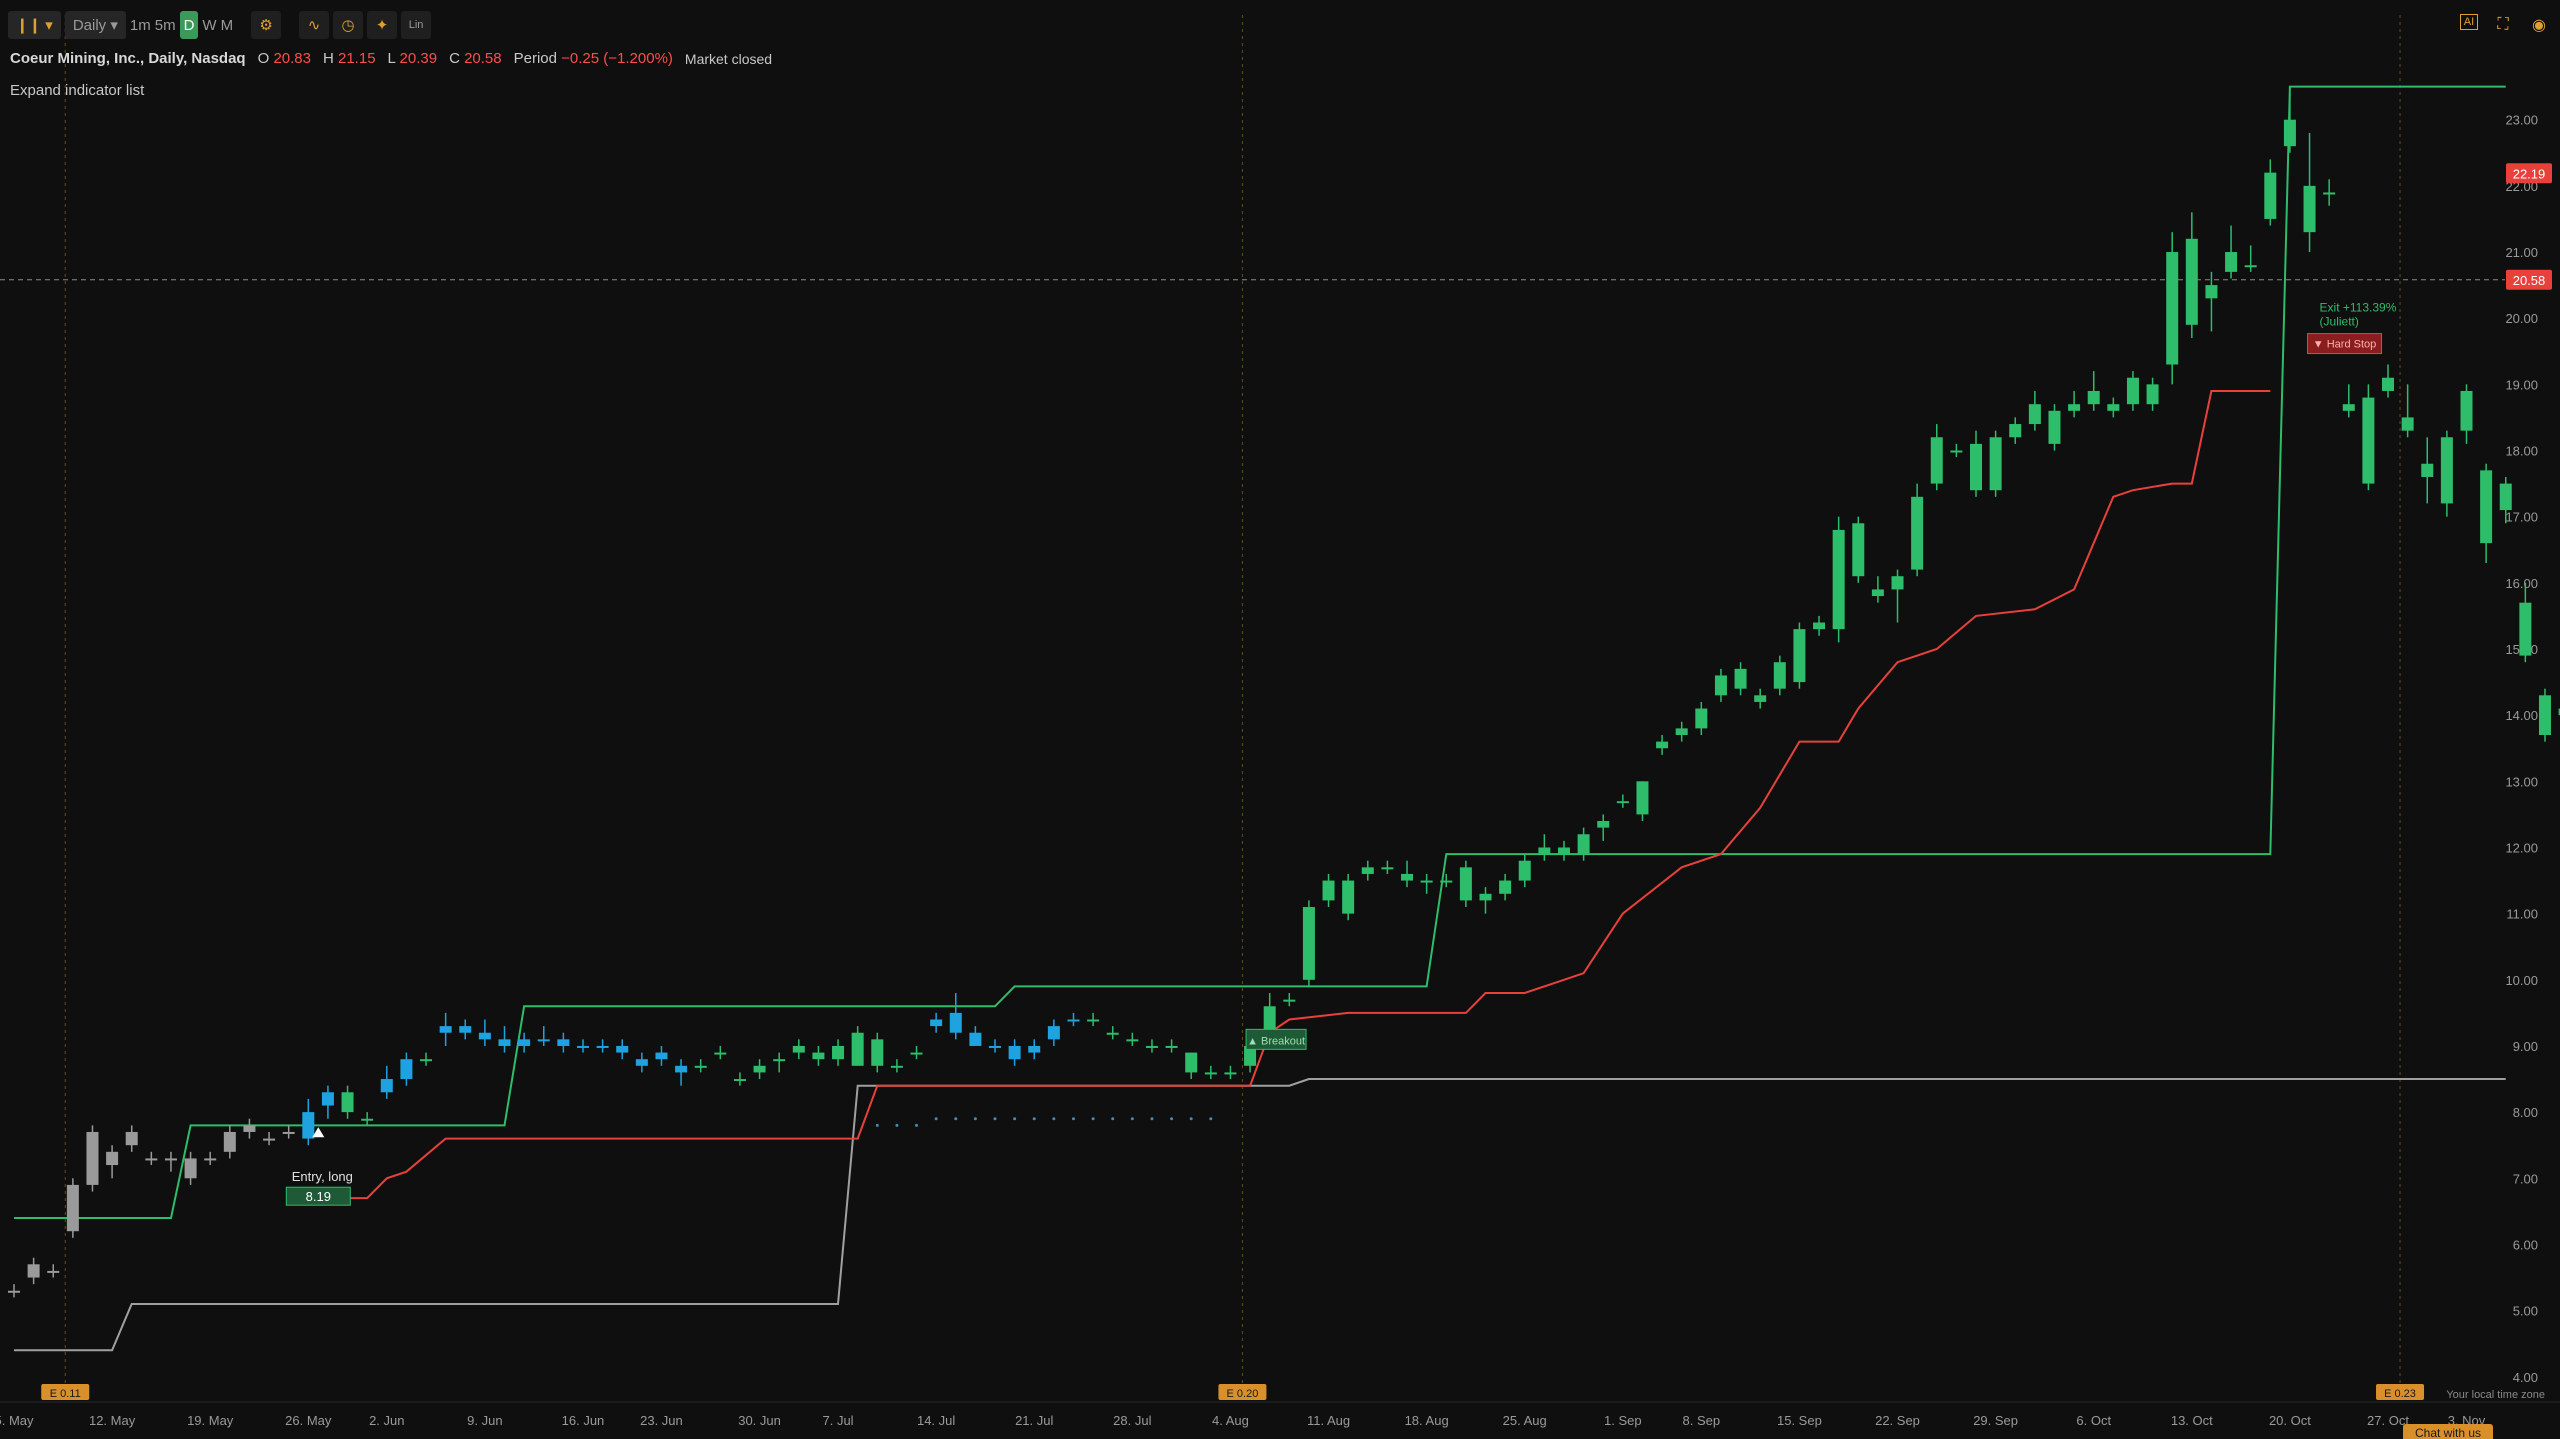  Describe the element at coordinates (2521, 451) in the screenshot. I see `y-tick-label: 18.00` at that location.